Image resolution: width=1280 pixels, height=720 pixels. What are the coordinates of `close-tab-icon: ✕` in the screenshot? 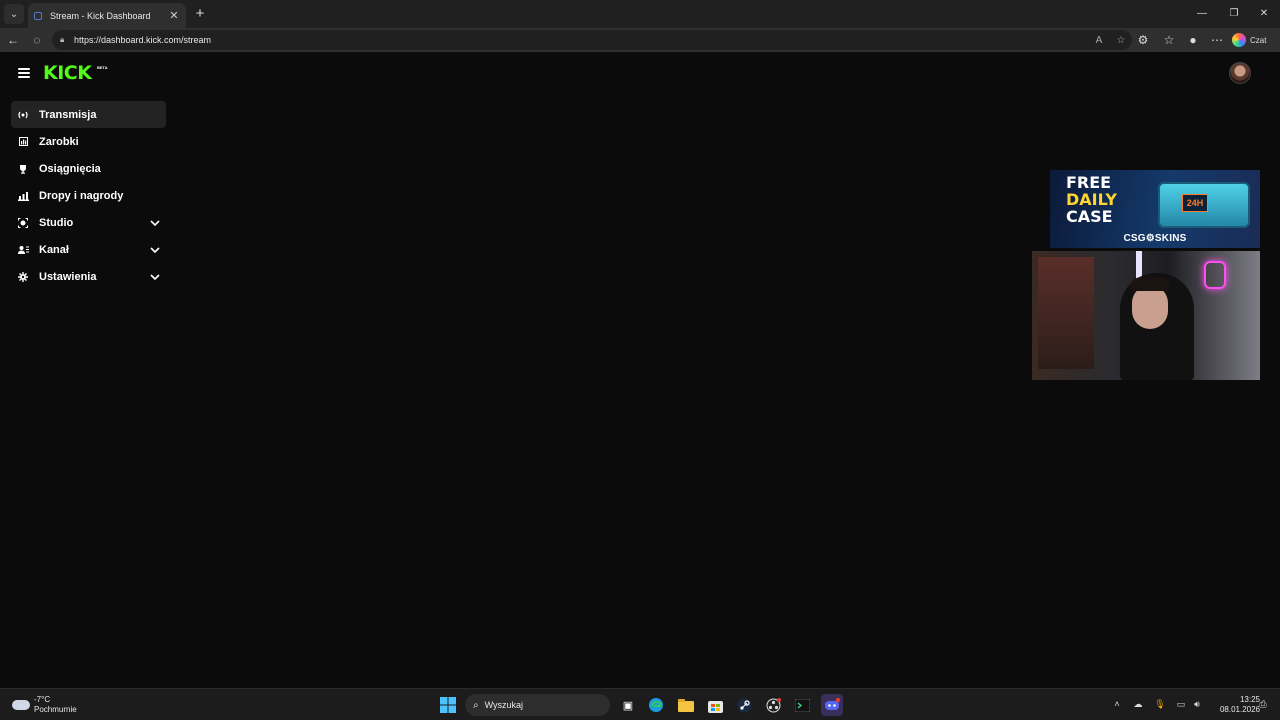 It's located at (174, 15).